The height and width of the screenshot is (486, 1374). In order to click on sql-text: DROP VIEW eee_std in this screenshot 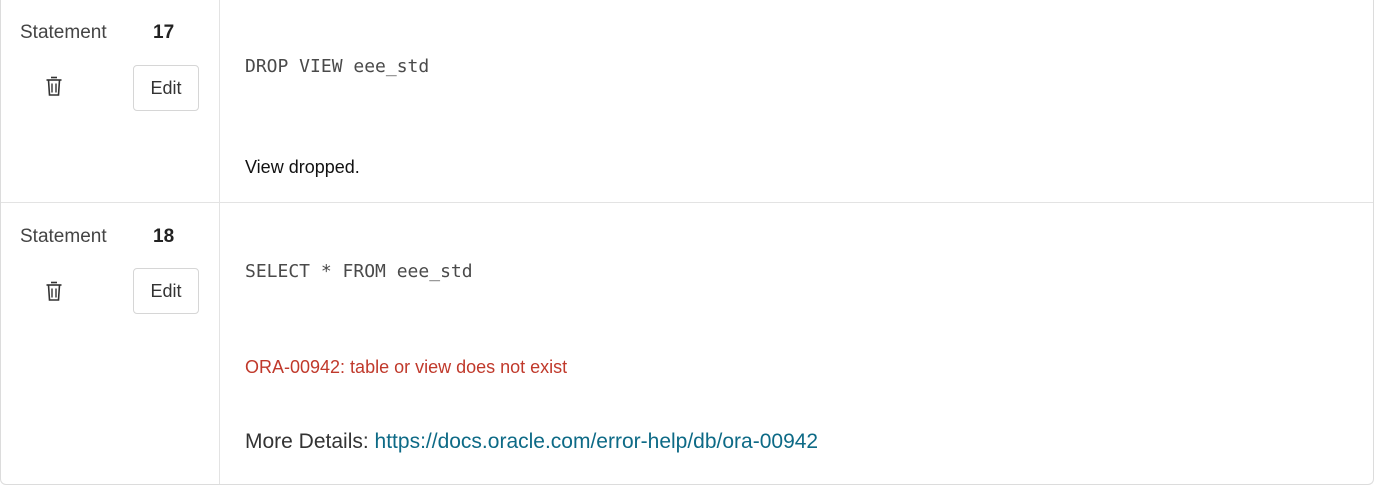, I will do `click(337, 66)`.